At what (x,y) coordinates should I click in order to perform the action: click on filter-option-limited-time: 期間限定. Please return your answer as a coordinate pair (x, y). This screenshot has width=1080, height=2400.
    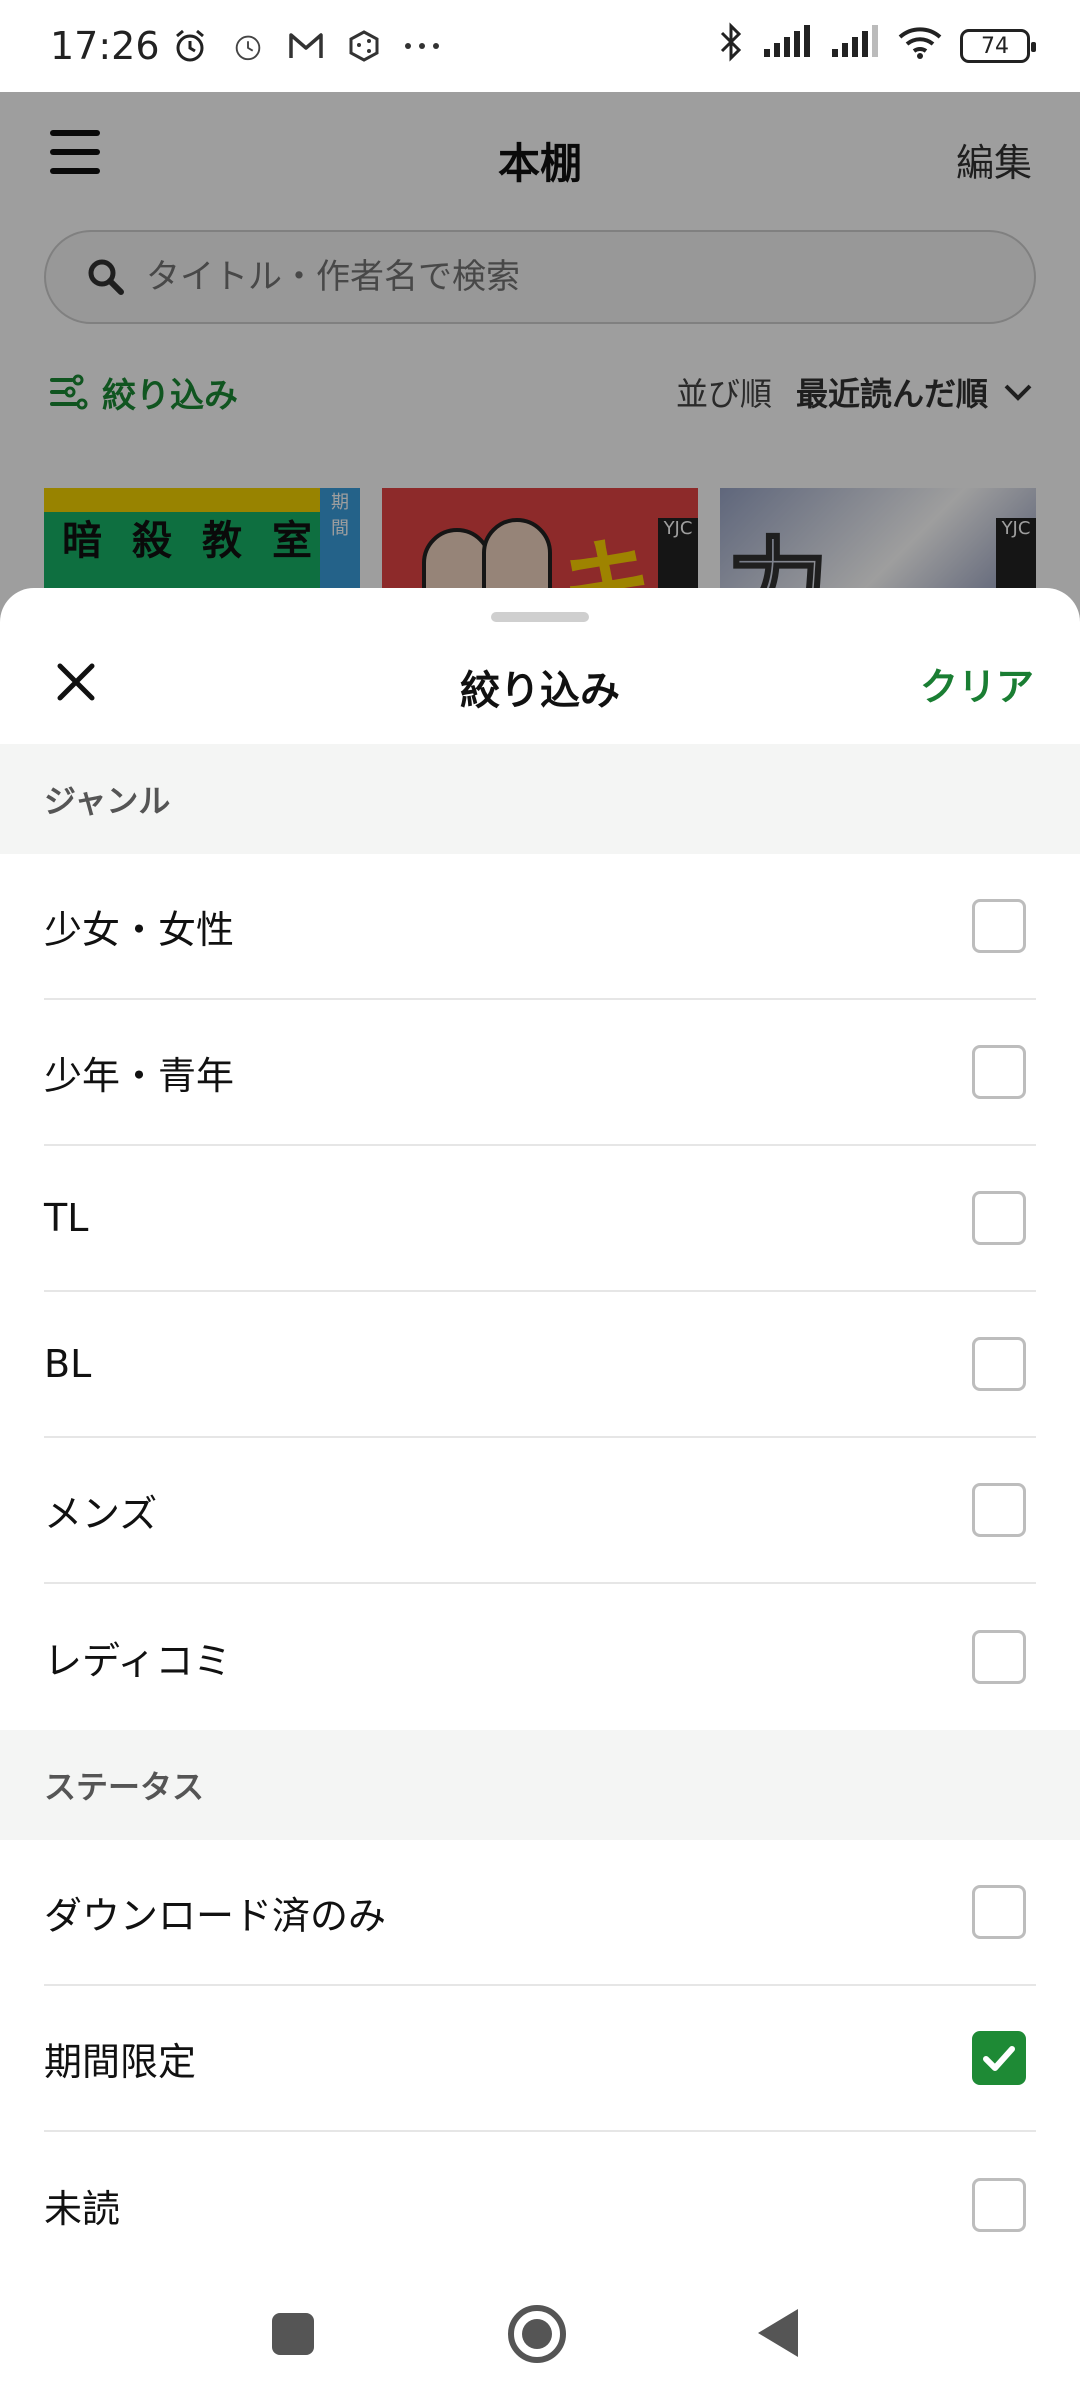
    Looking at the image, I should click on (540, 2059).